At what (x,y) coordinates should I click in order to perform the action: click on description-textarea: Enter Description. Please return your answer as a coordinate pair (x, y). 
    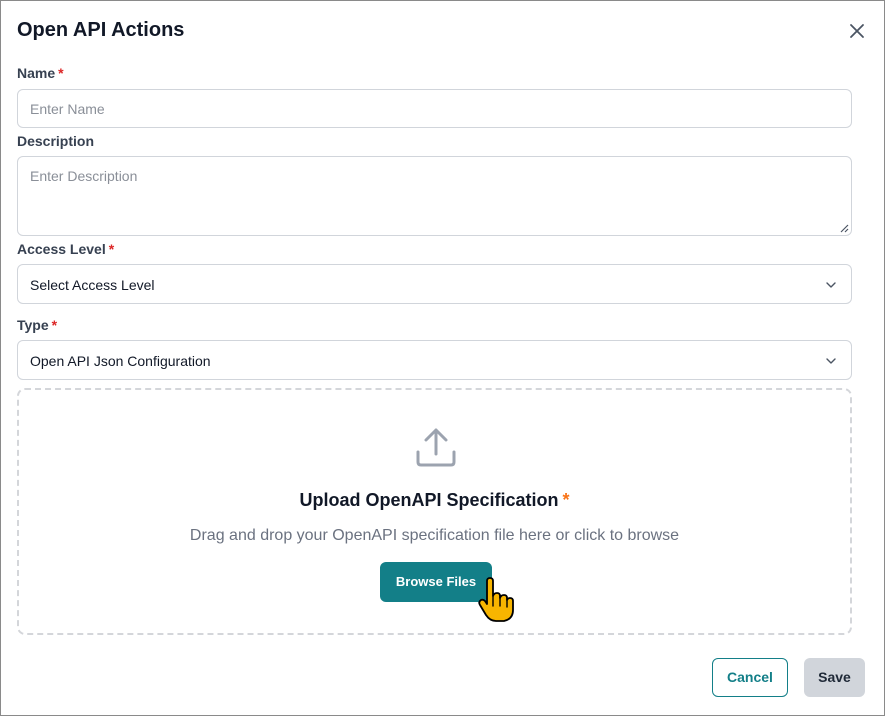
    Looking at the image, I should click on (434, 196).